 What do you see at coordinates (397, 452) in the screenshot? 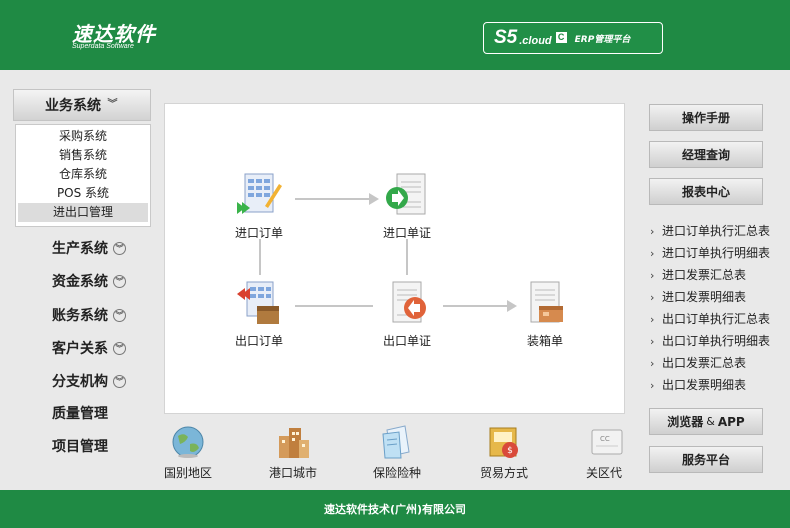
I see `quick-insurance-type: 保险险种` at bounding box center [397, 452].